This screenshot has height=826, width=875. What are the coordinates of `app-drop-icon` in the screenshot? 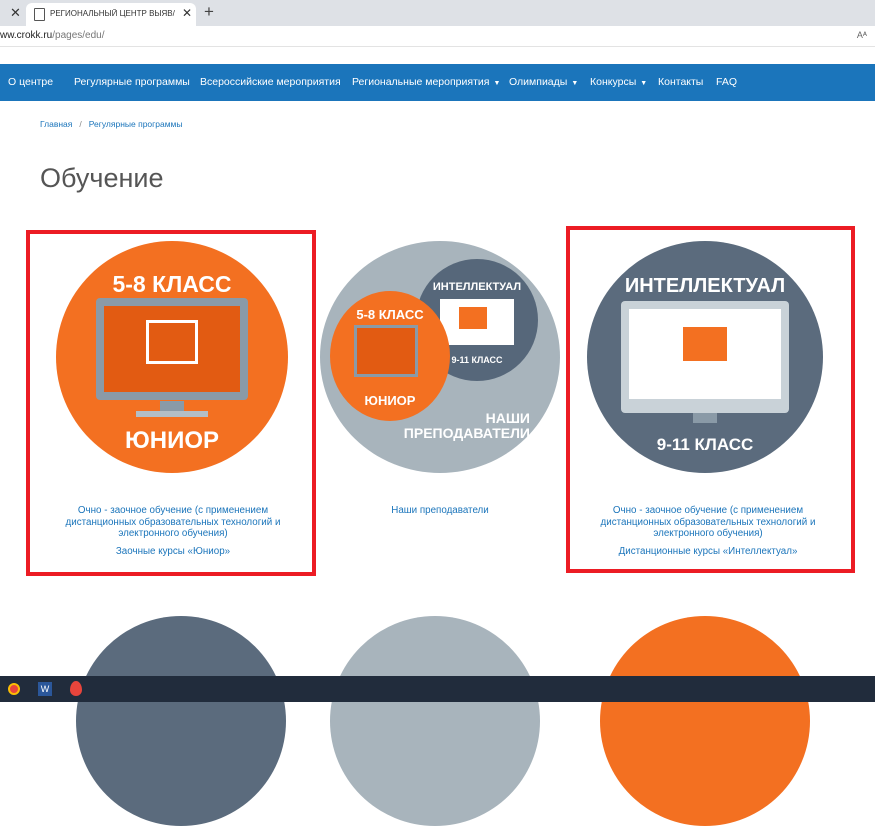 It's located at (76, 688).